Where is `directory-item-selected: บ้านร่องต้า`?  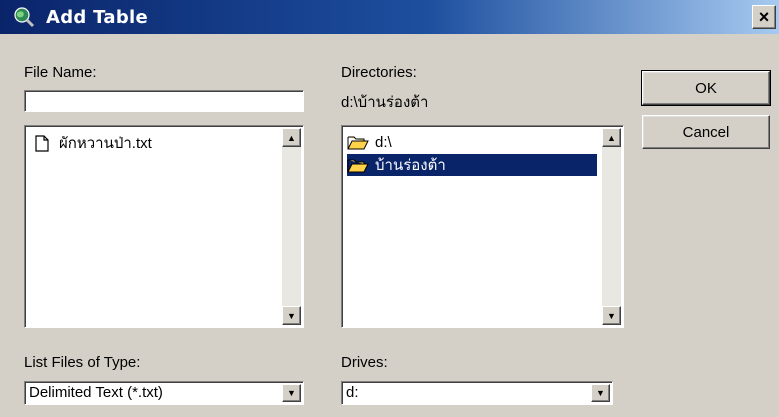
directory-item-selected: บ้านร่องต้า is located at coordinates (472, 165).